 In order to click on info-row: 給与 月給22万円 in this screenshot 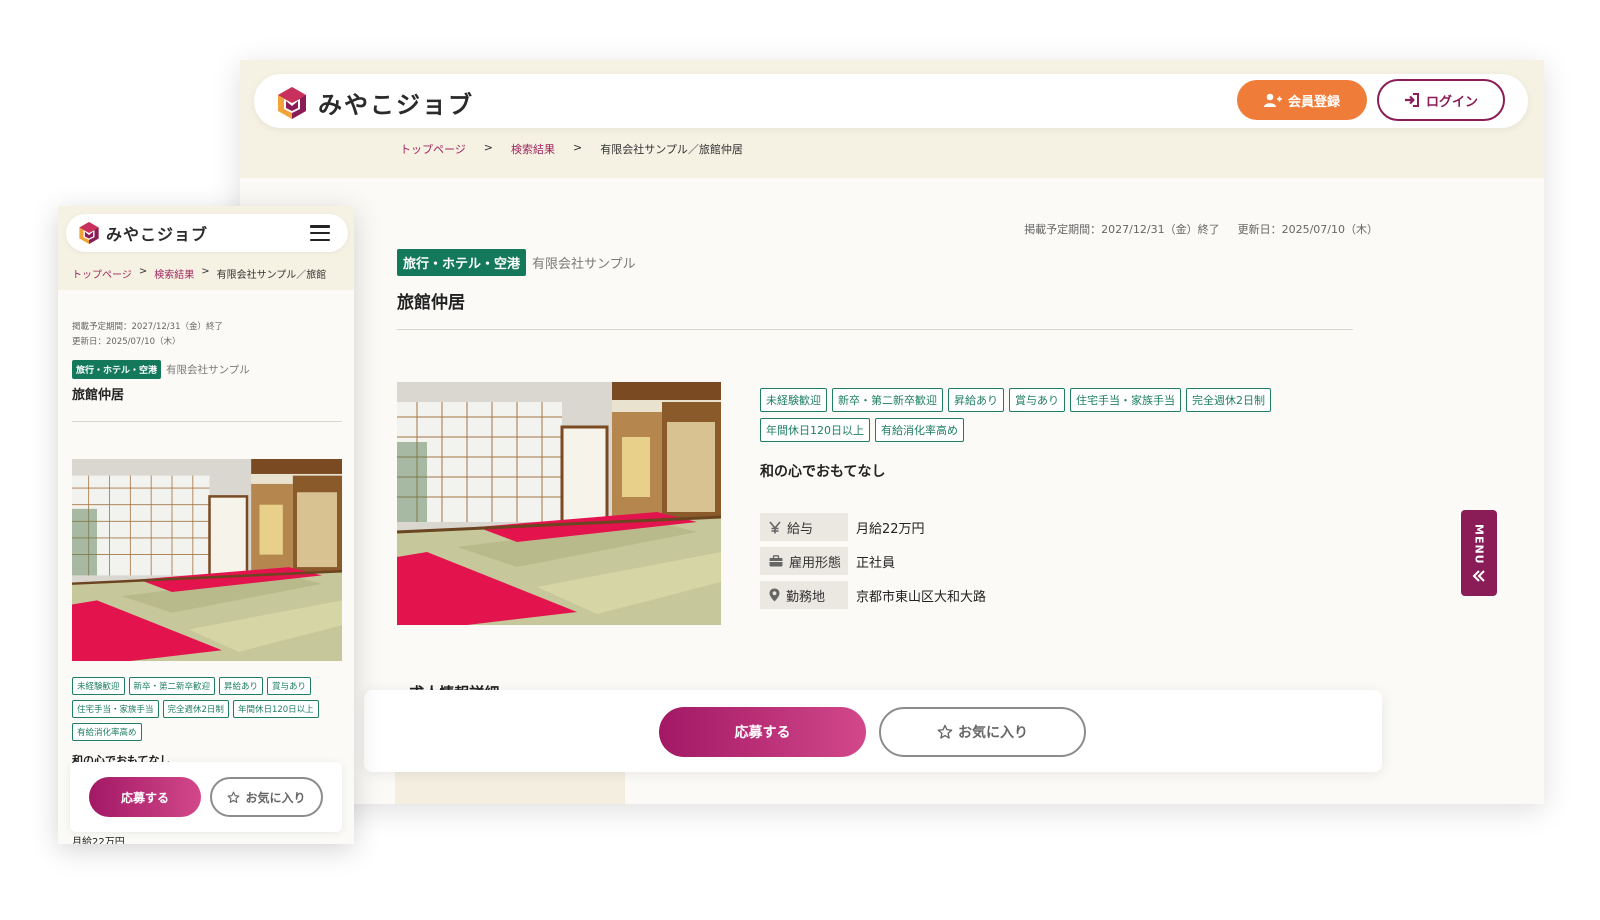, I will do `click(873, 527)`.